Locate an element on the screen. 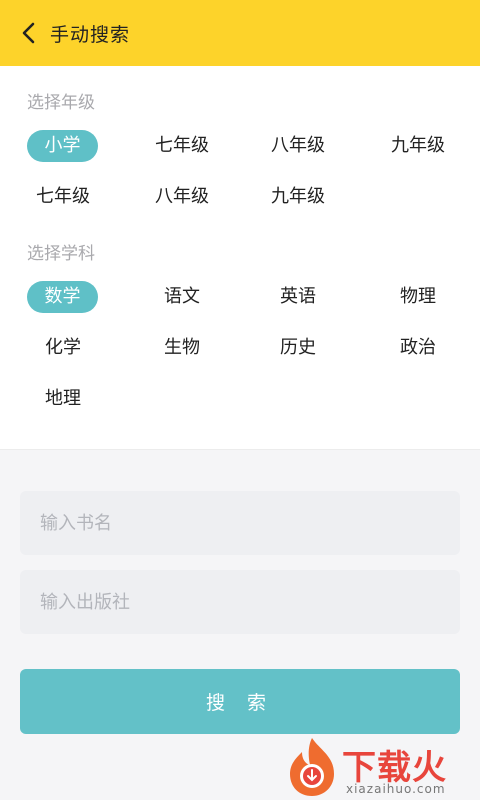  subject-section-label: 选择学科 is located at coordinates (61, 254).